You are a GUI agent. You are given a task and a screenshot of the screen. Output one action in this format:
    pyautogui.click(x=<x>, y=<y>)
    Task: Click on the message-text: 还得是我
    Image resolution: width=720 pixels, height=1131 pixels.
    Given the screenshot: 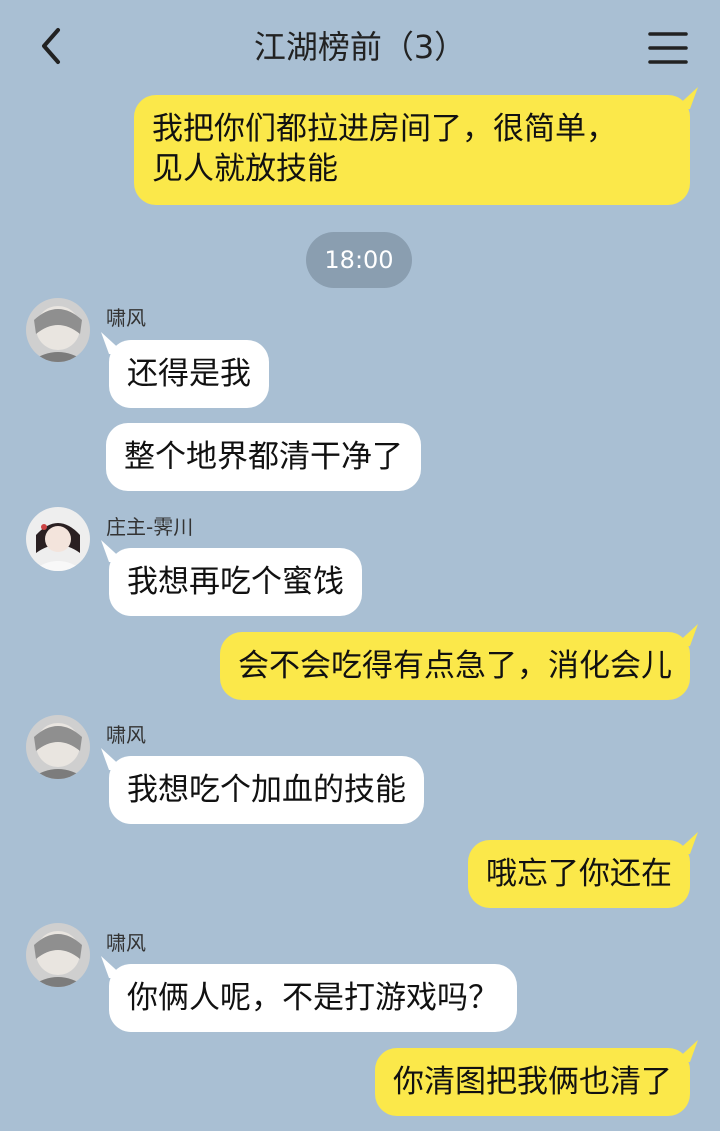 What is the action you would take?
    pyautogui.click(x=189, y=374)
    